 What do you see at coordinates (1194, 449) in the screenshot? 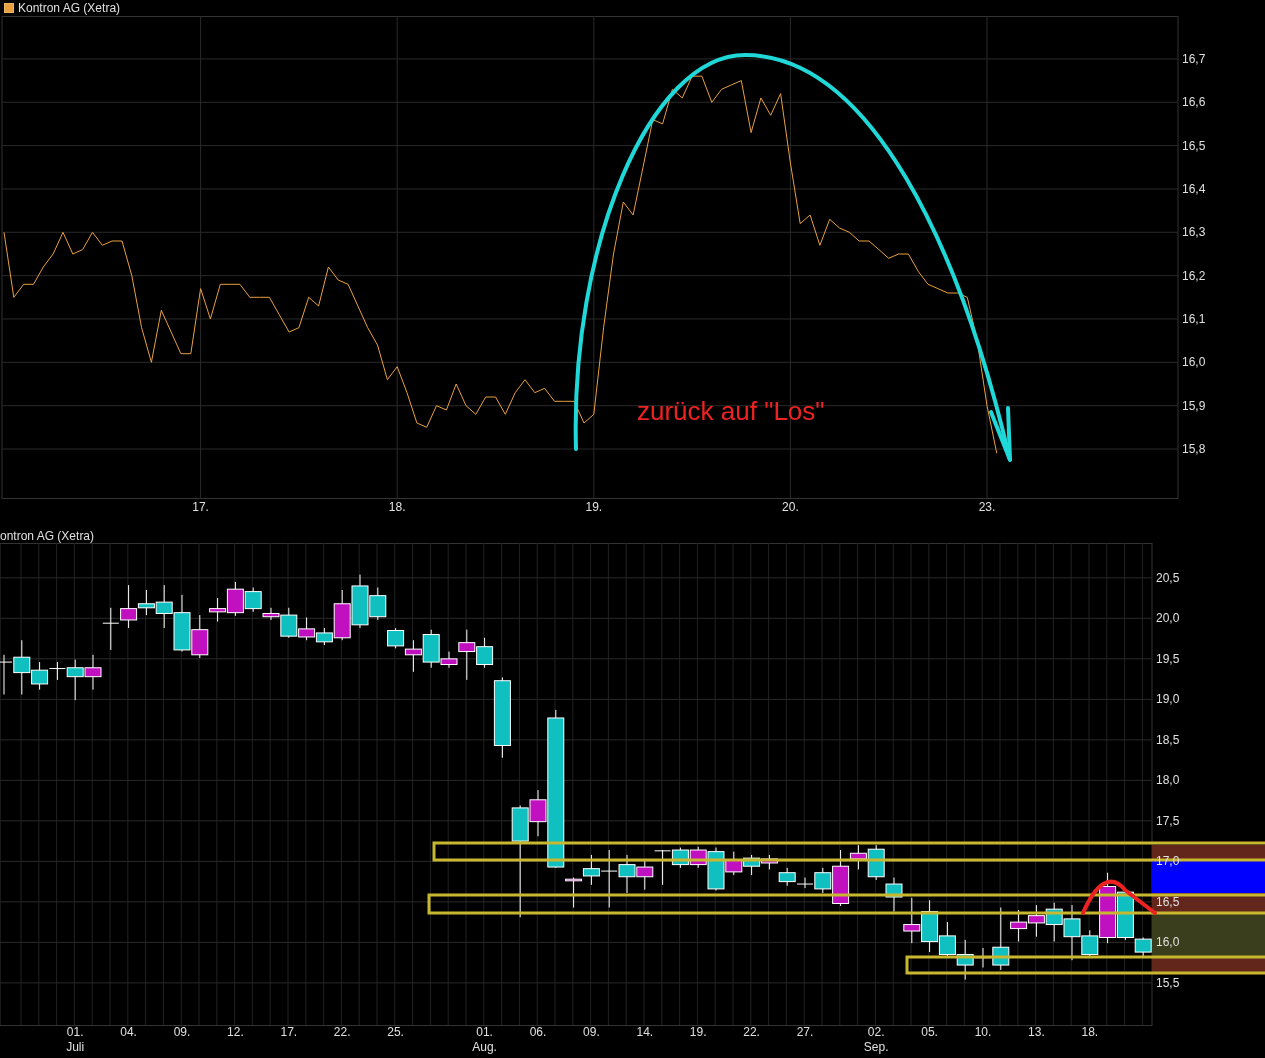
I see `y-axis-label: 15,8` at bounding box center [1194, 449].